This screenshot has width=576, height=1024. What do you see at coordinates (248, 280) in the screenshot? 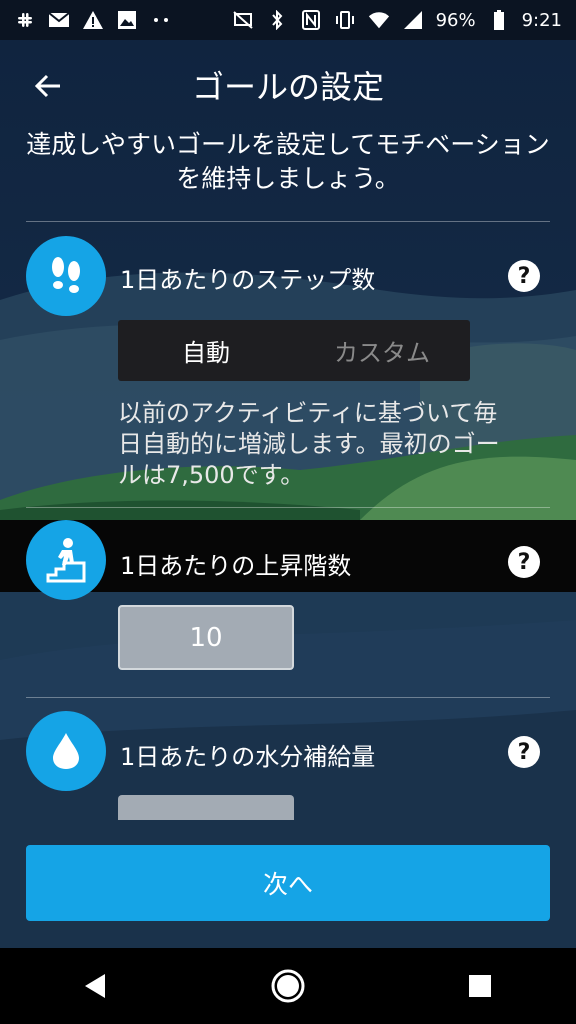
I see `steps-label: 1日あたりのステップ数` at bounding box center [248, 280].